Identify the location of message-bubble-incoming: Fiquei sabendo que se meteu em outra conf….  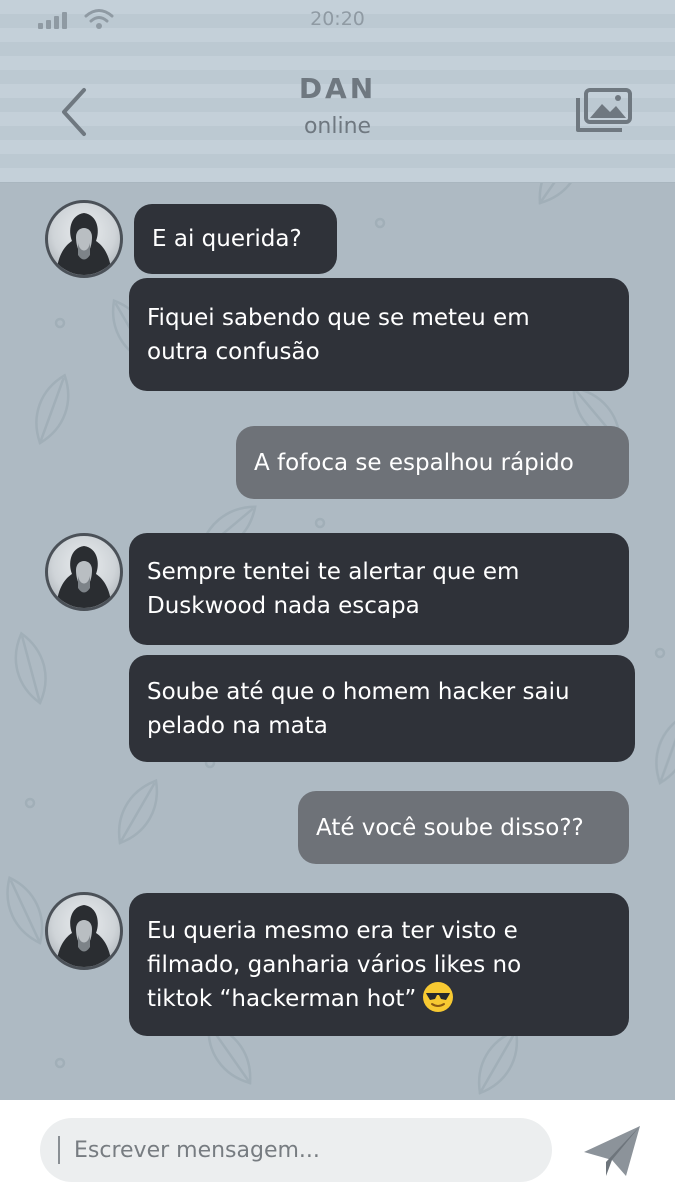
(379, 334).